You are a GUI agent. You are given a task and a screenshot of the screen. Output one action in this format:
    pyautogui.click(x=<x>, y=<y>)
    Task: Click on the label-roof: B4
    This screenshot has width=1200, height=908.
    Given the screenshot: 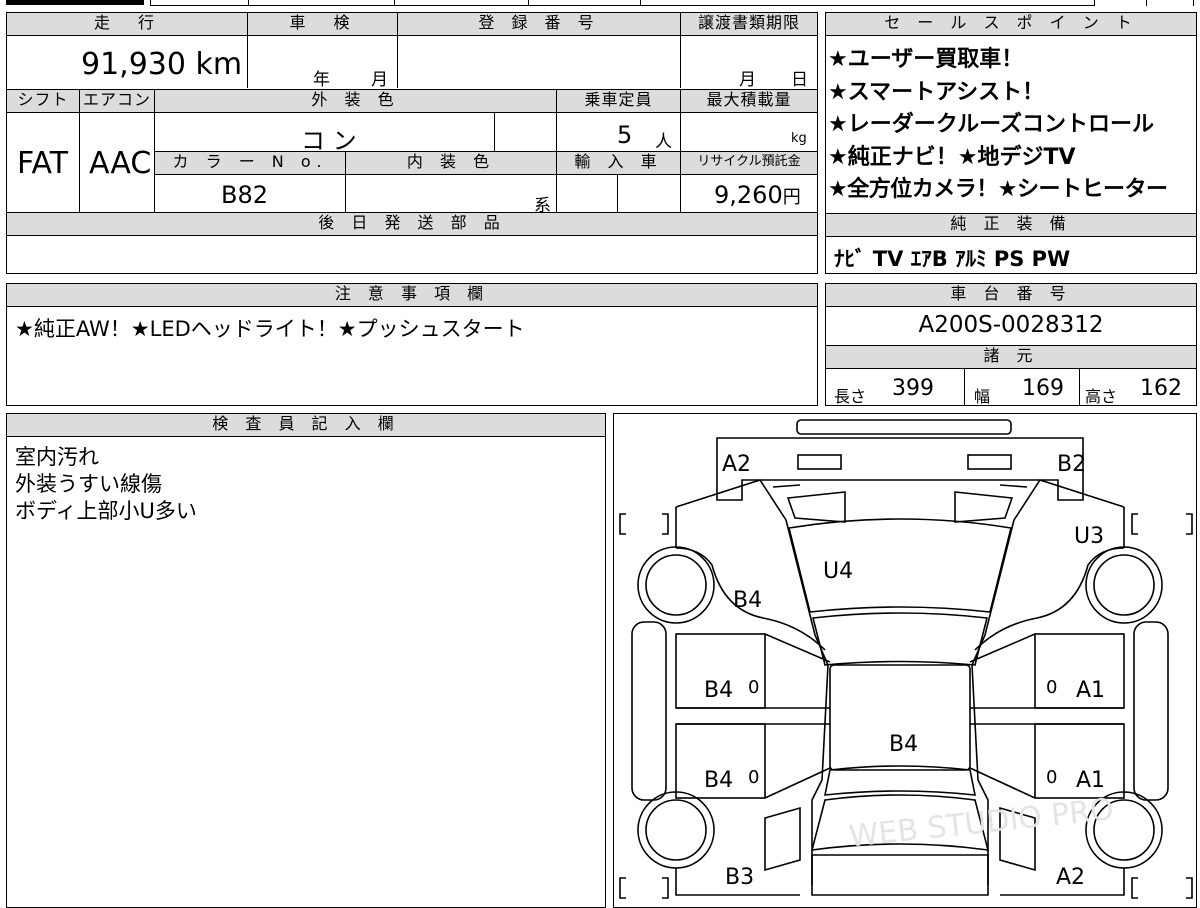 What is the action you would take?
    pyautogui.click(x=903, y=744)
    